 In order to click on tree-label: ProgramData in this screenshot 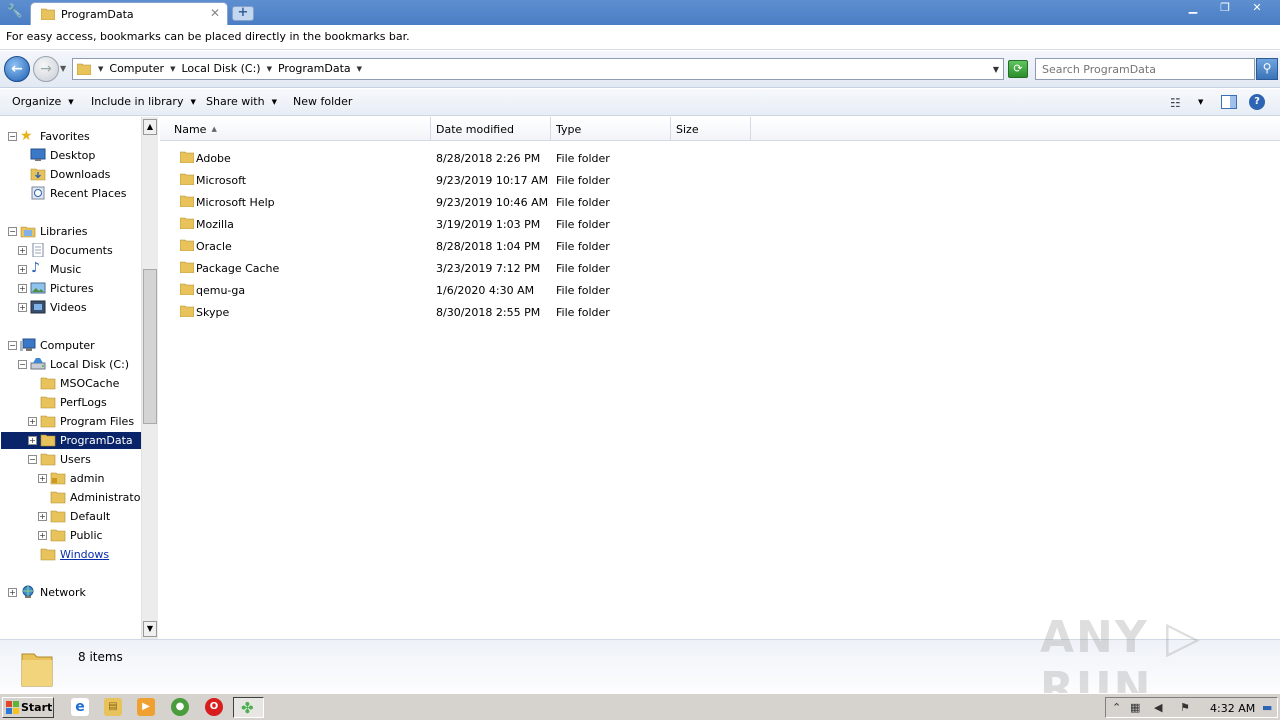, I will do `click(96, 440)`.